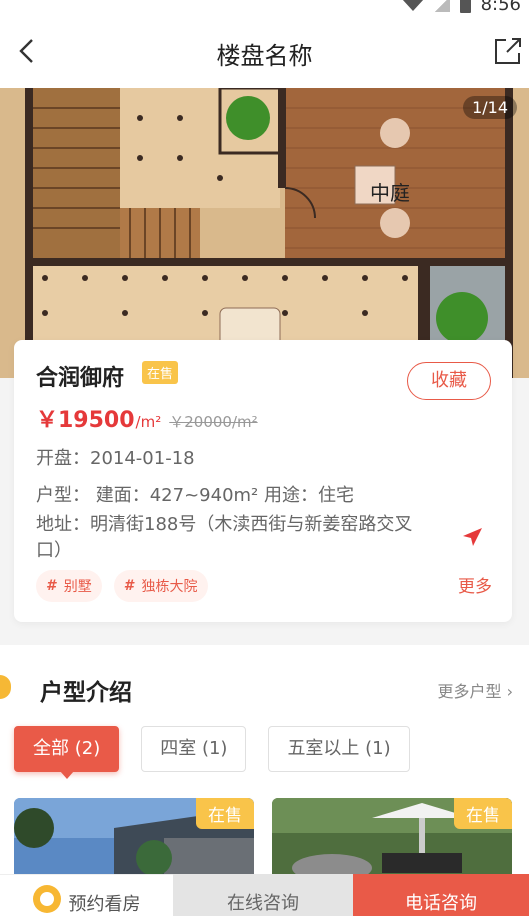 This screenshot has width=529, height=916. I want to click on original-price: ￥20000/m², so click(213, 422).